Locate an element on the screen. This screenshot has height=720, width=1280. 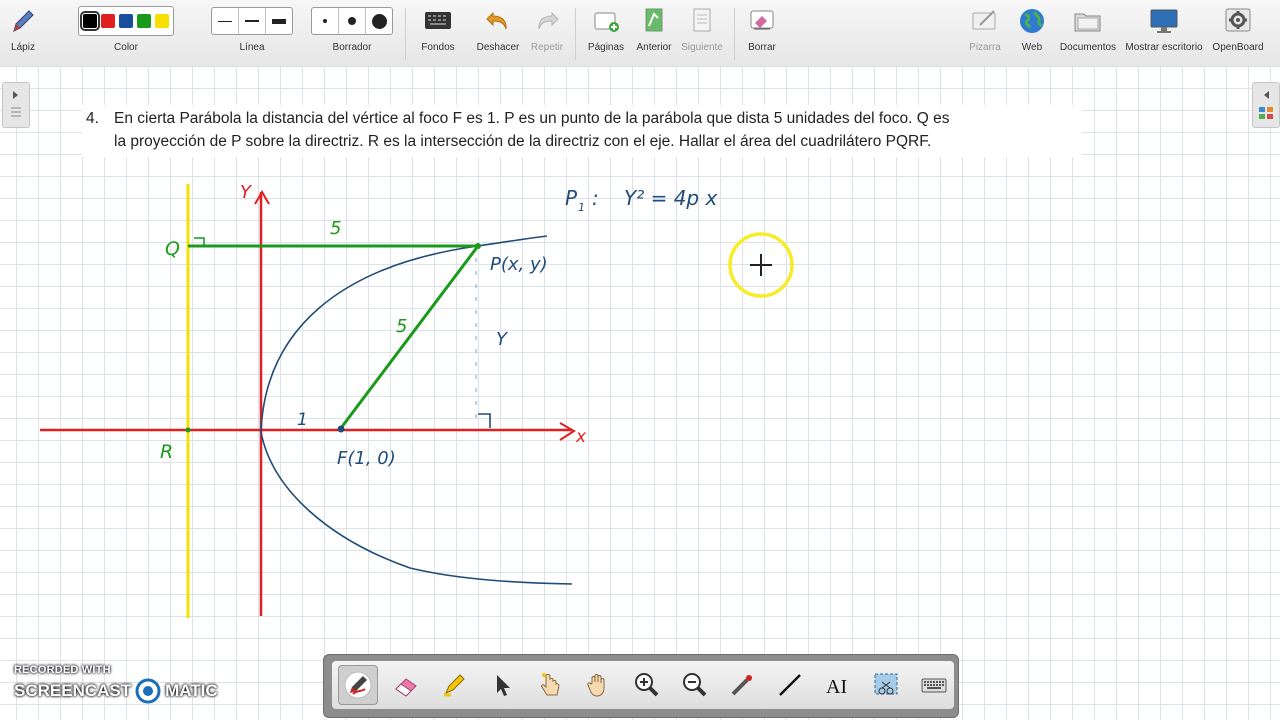
stylus-zoom-in-button is located at coordinates (646, 685).